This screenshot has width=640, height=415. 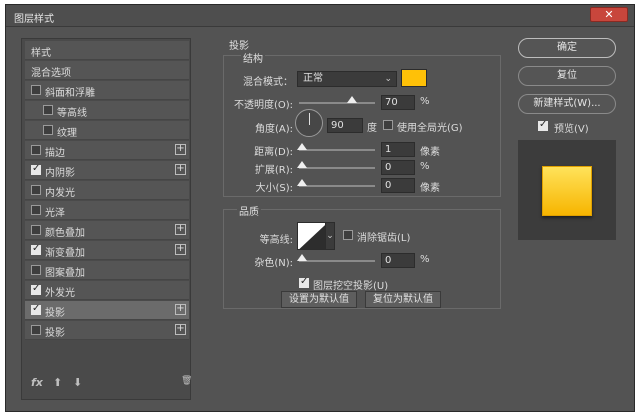 I want to click on blend-mode-select: 正常 ⌄, so click(x=347, y=79).